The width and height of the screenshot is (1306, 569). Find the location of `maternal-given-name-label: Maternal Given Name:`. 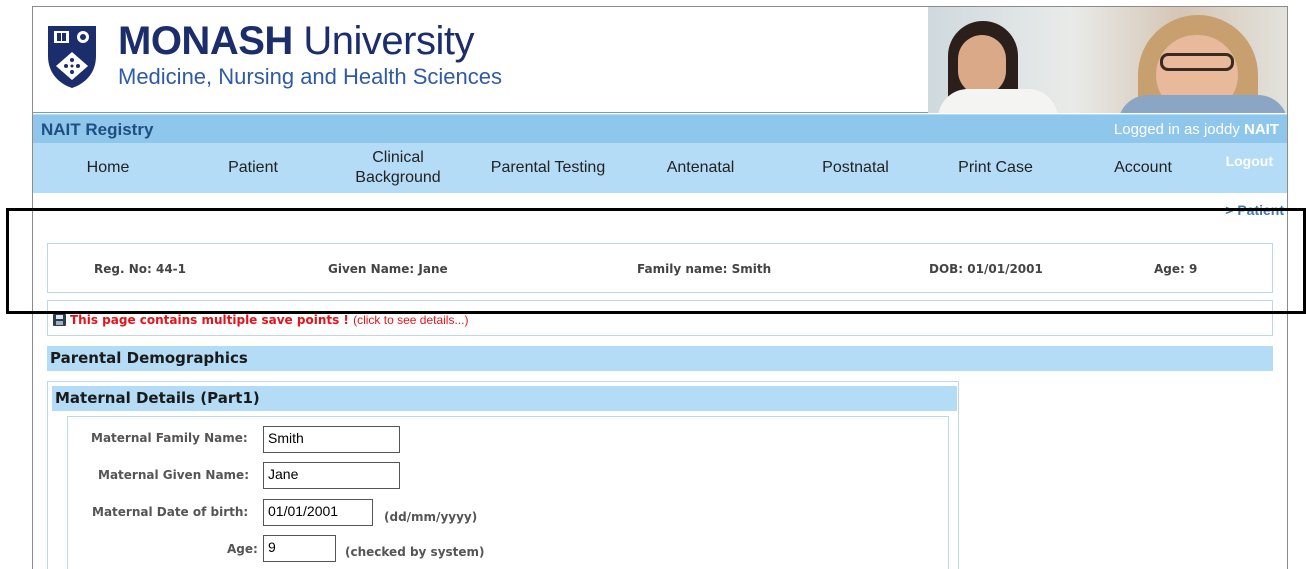

maternal-given-name-label: Maternal Given Name: is located at coordinates (173, 475).